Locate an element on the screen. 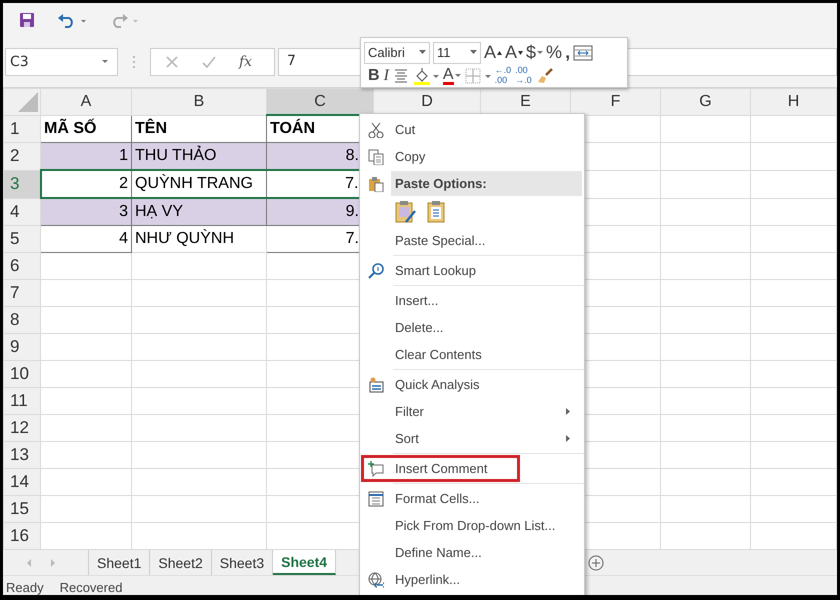 The image size is (840, 600). table-cell: NHƯ QUỲNH is located at coordinates (199, 239).